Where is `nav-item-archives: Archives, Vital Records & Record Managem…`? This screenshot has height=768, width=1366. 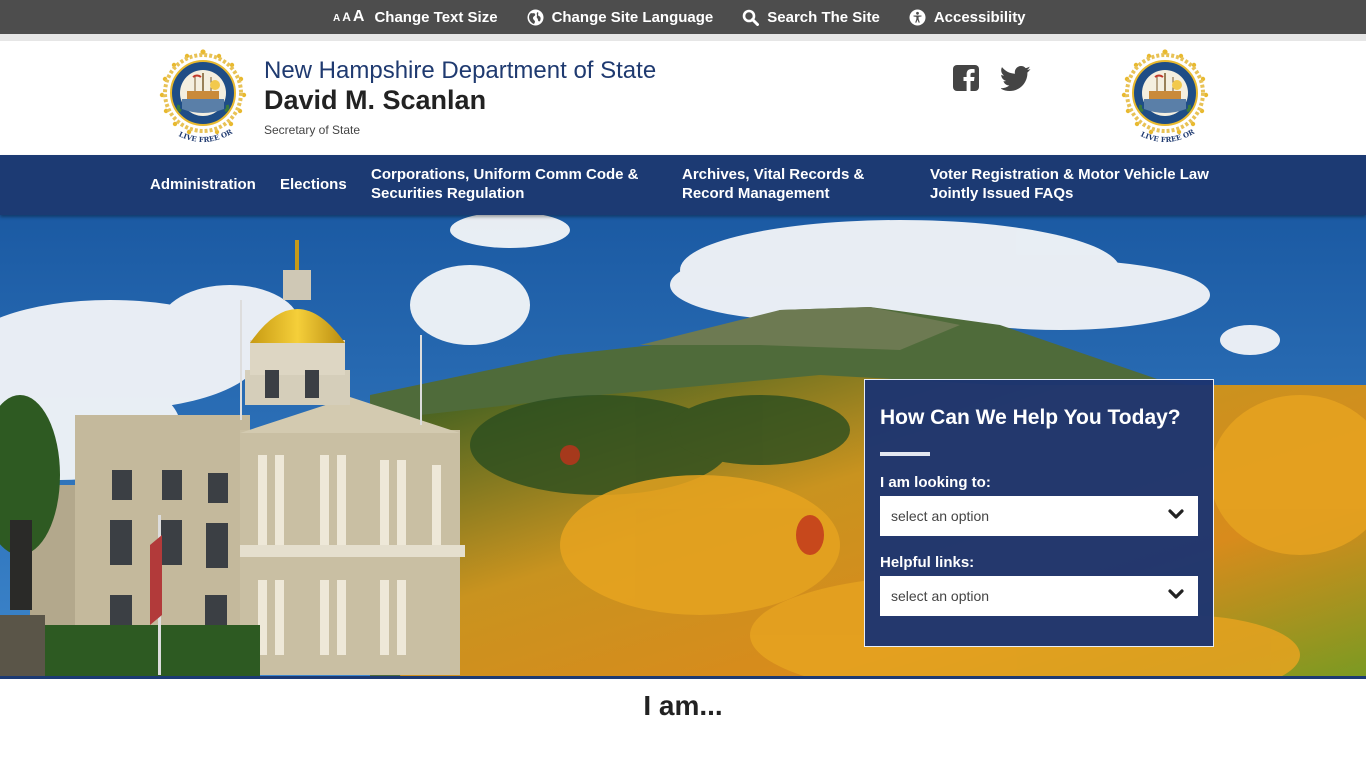 nav-item-archives: Archives, Vital Records & Record Managem… is located at coordinates (773, 184).